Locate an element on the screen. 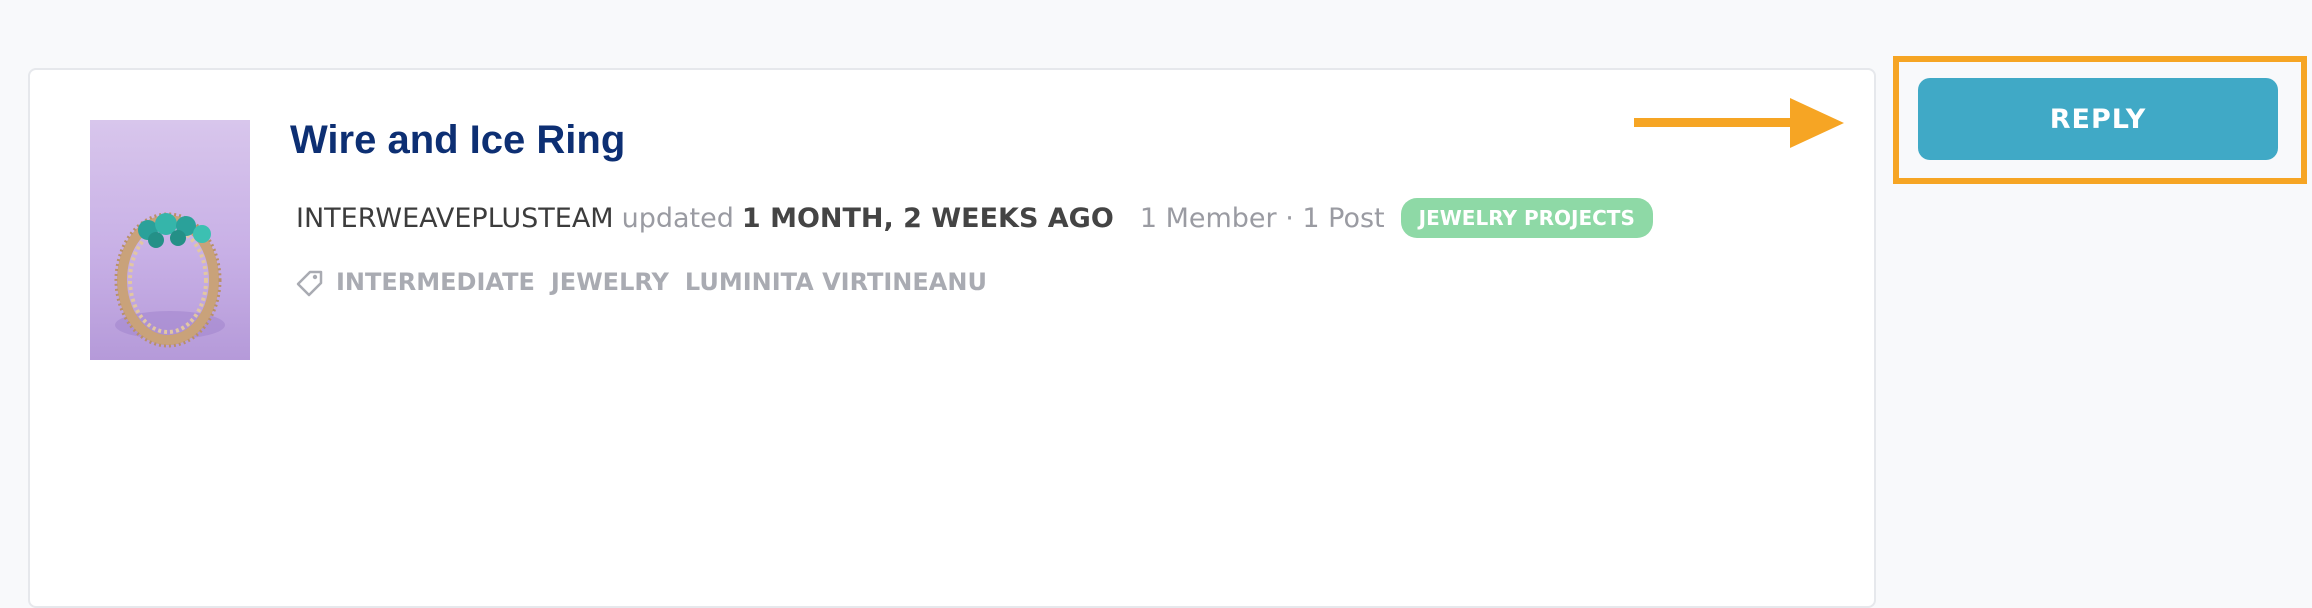 This screenshot has height=608, width=2312. topic-title: Wire and Ice Ring is located at coordinates (457, 140).